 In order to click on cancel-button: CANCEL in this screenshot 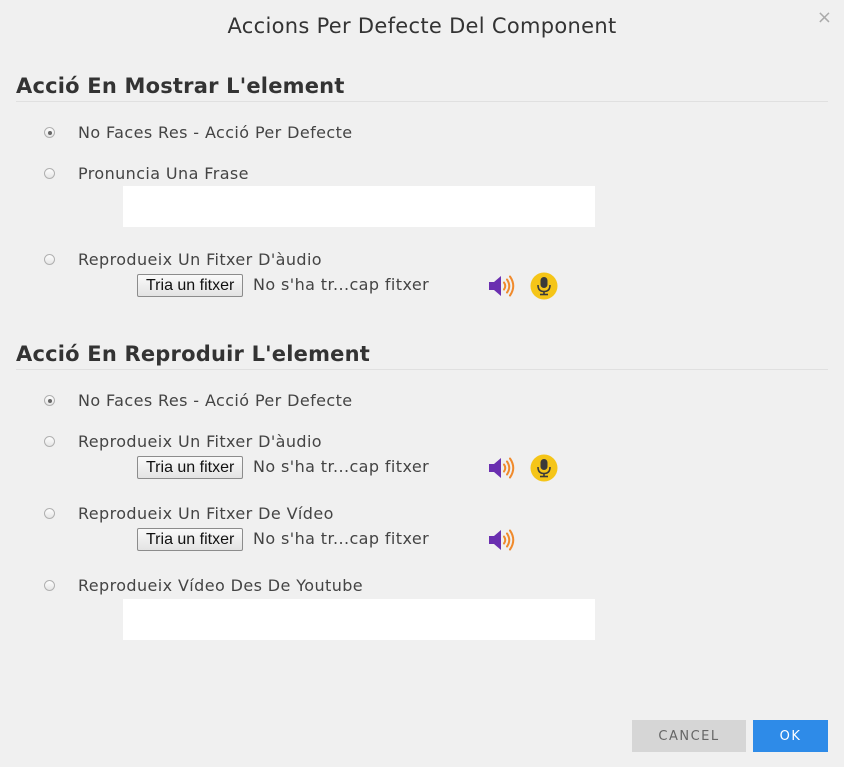, I will do `click(689, 736)`.